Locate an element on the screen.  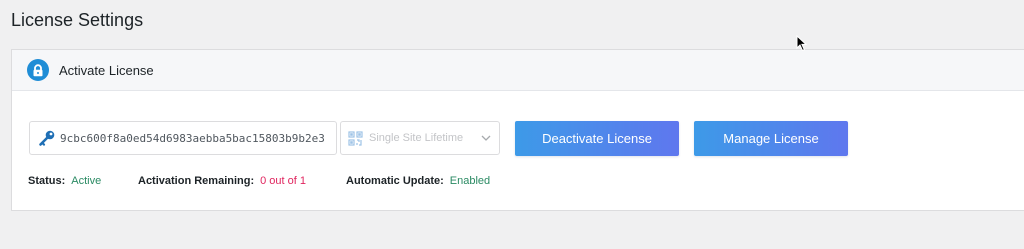
deactivate-license-button: Deactivate License is located at coordinates (597, 138).